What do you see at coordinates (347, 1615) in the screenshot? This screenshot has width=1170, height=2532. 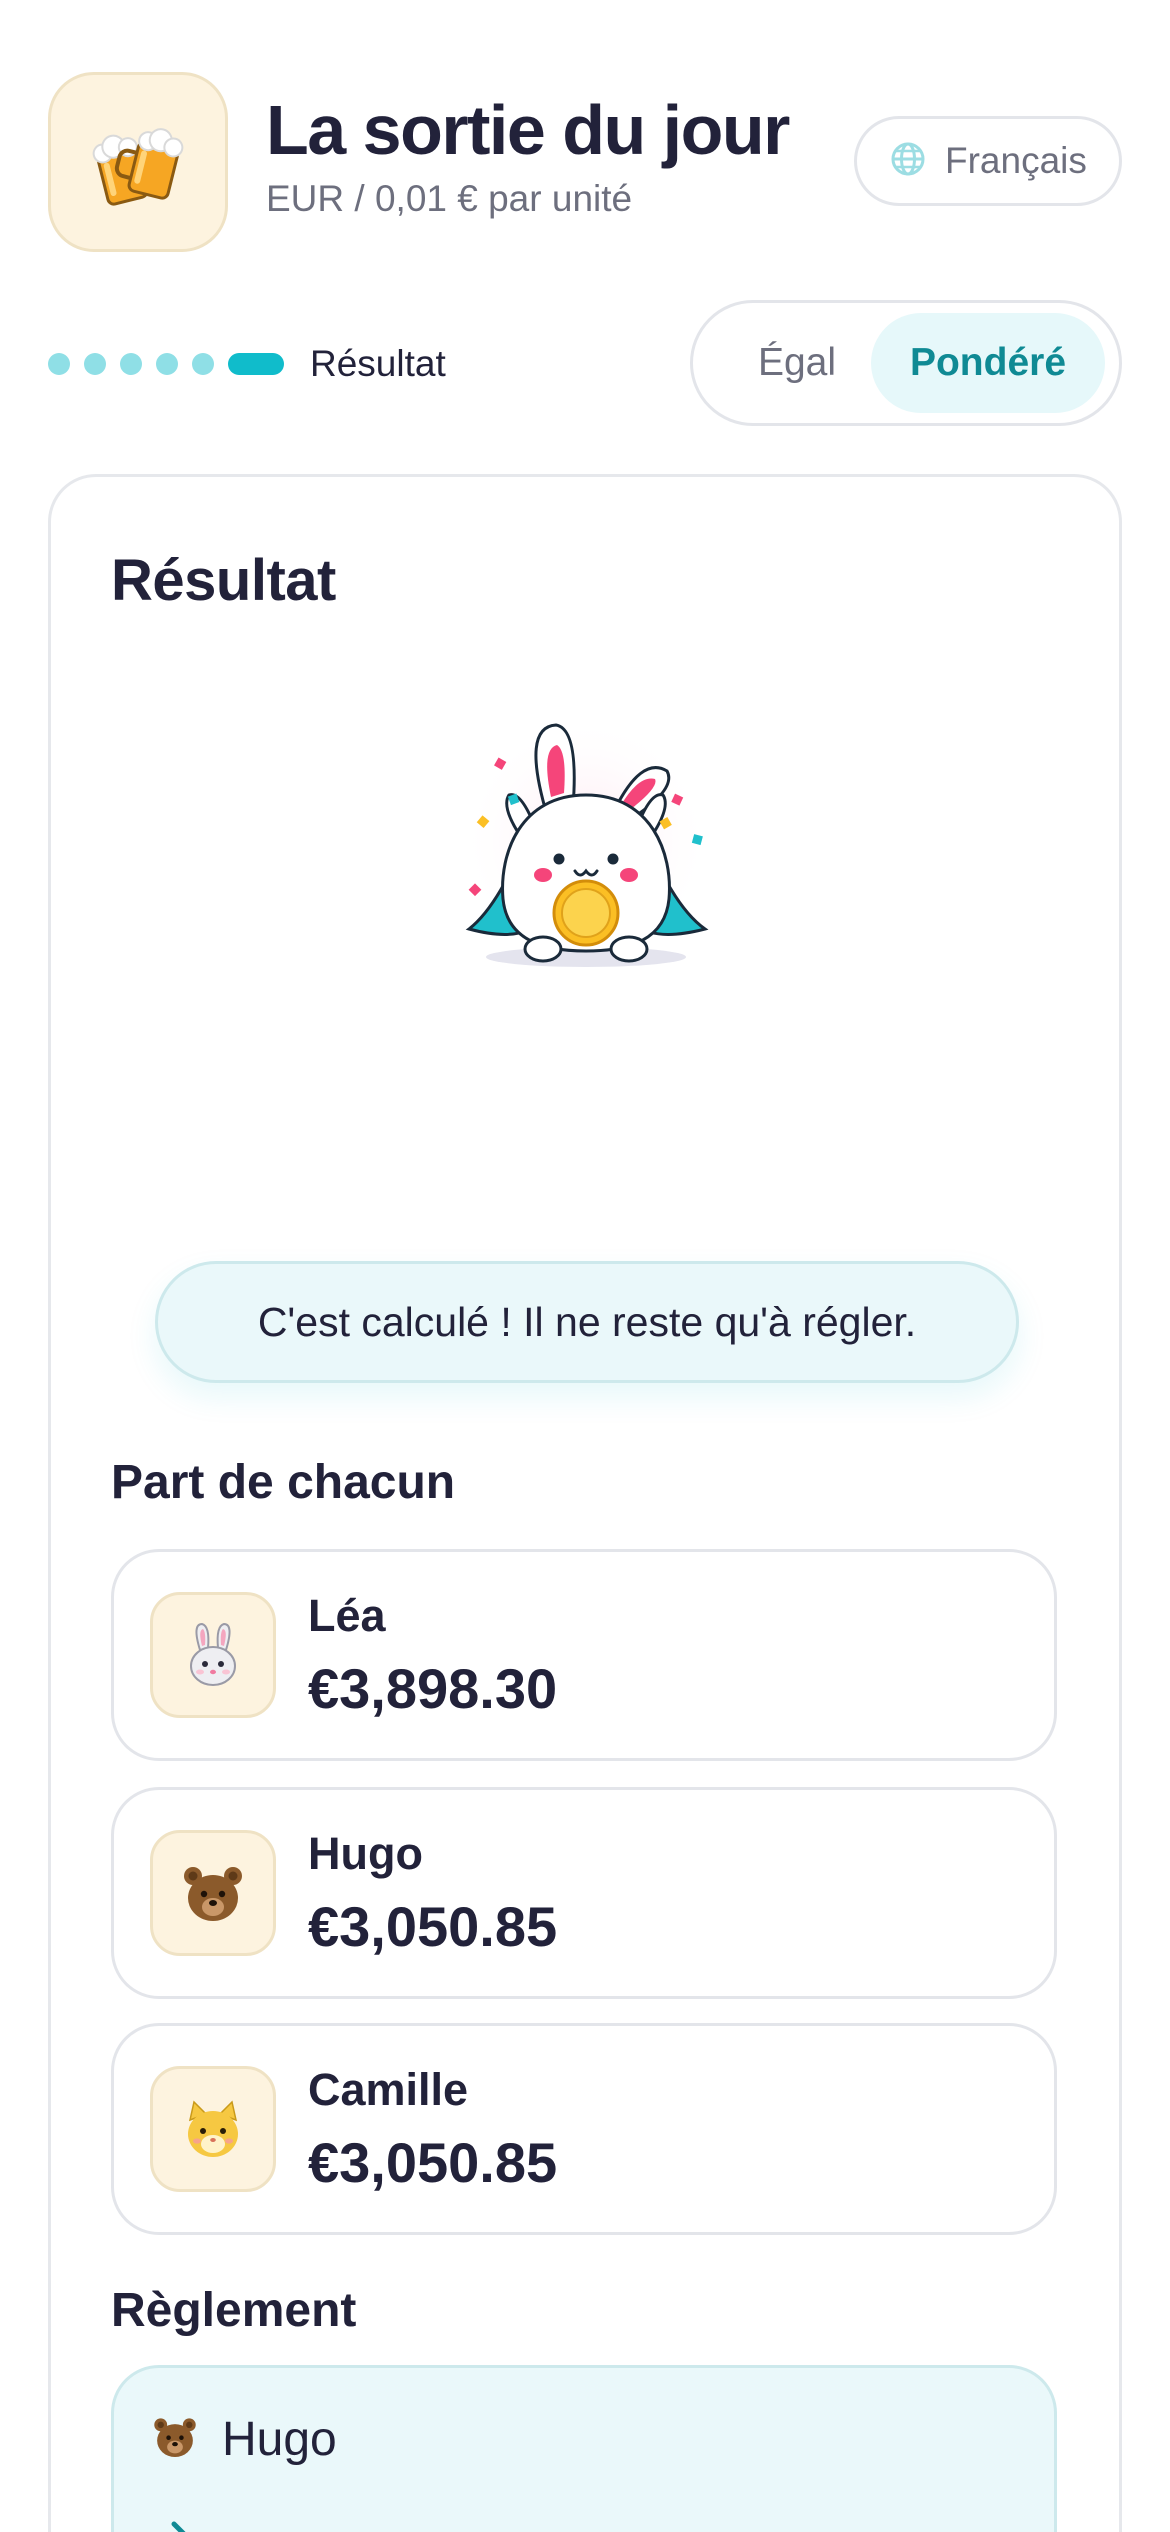 I see `share-name: Léa` at bounding box center [347, 1615].